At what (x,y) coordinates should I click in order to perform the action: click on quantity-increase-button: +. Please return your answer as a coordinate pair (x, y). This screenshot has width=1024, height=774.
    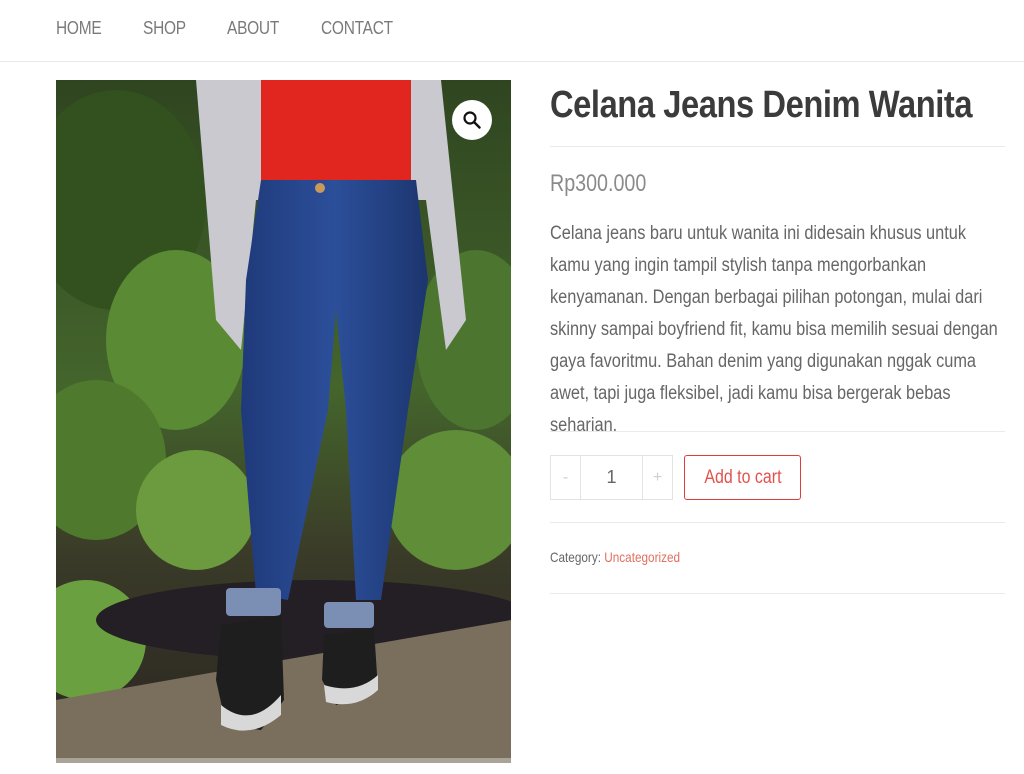
    Looking at the image, I should click on (657, 477).